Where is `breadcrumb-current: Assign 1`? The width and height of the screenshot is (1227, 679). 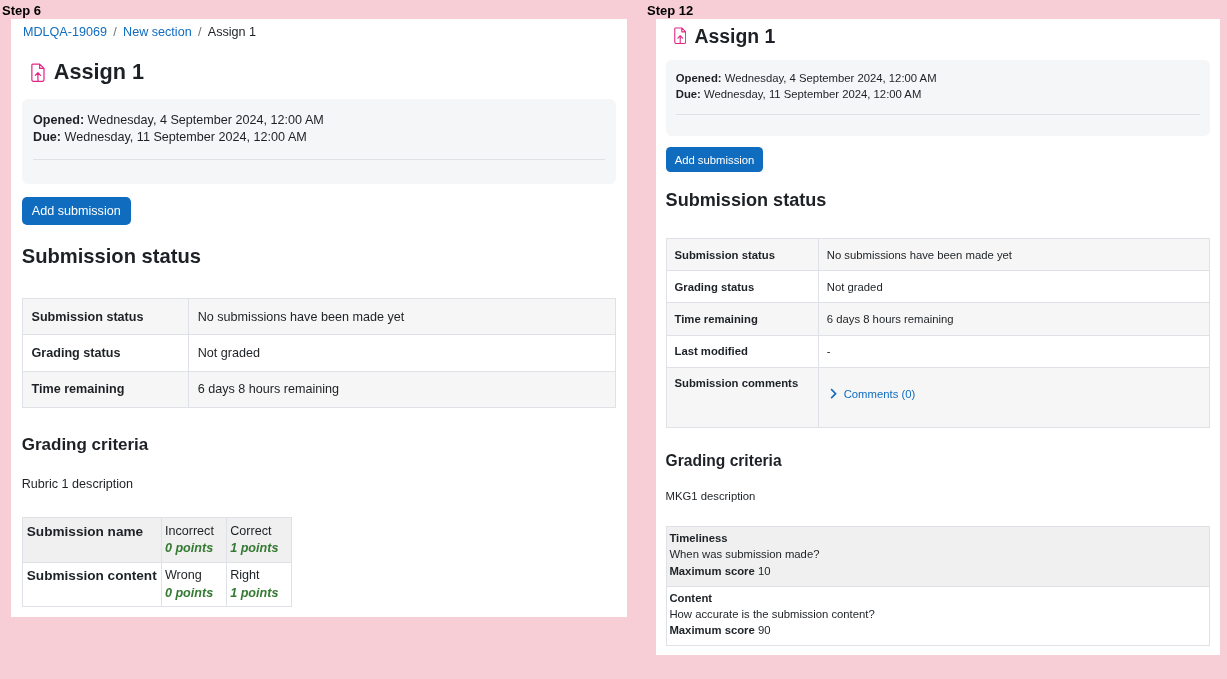
breadcrumb-current: Assign 1 is located at coordinates (232, 32).